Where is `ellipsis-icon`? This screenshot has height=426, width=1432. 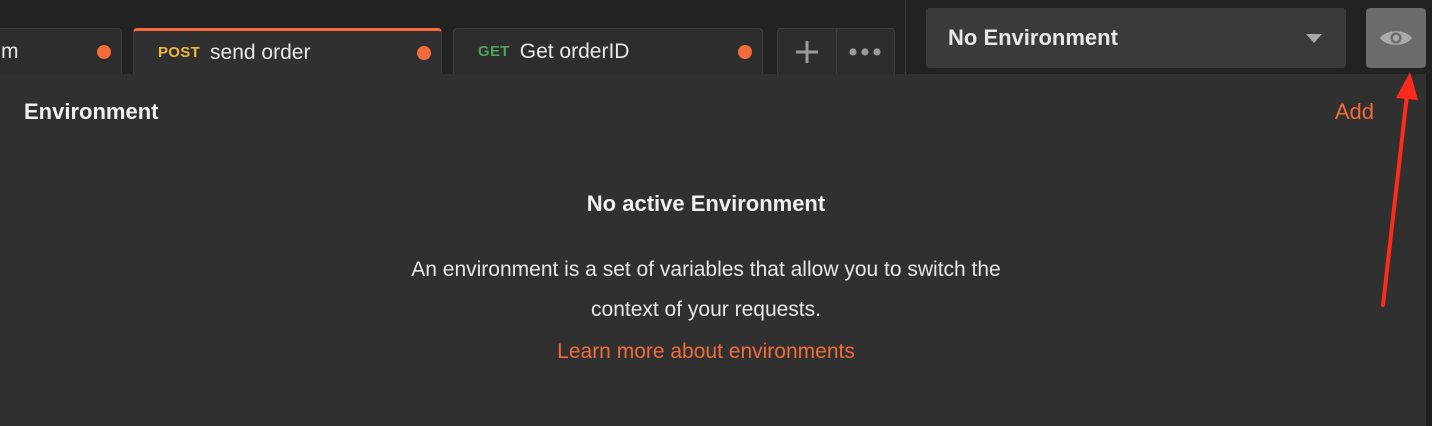 ellipsis-icon is located at coordinates (865, 51).